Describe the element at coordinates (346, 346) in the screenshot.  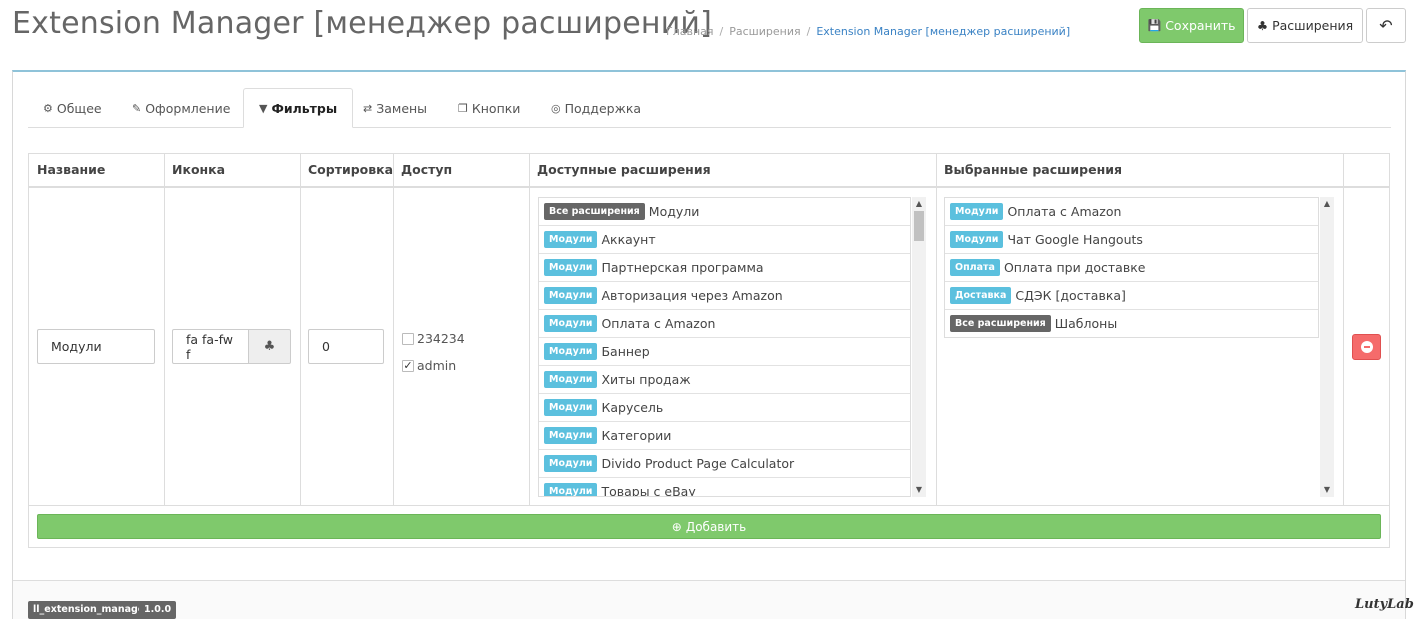
I see `sort-order-input: 0` at that location.